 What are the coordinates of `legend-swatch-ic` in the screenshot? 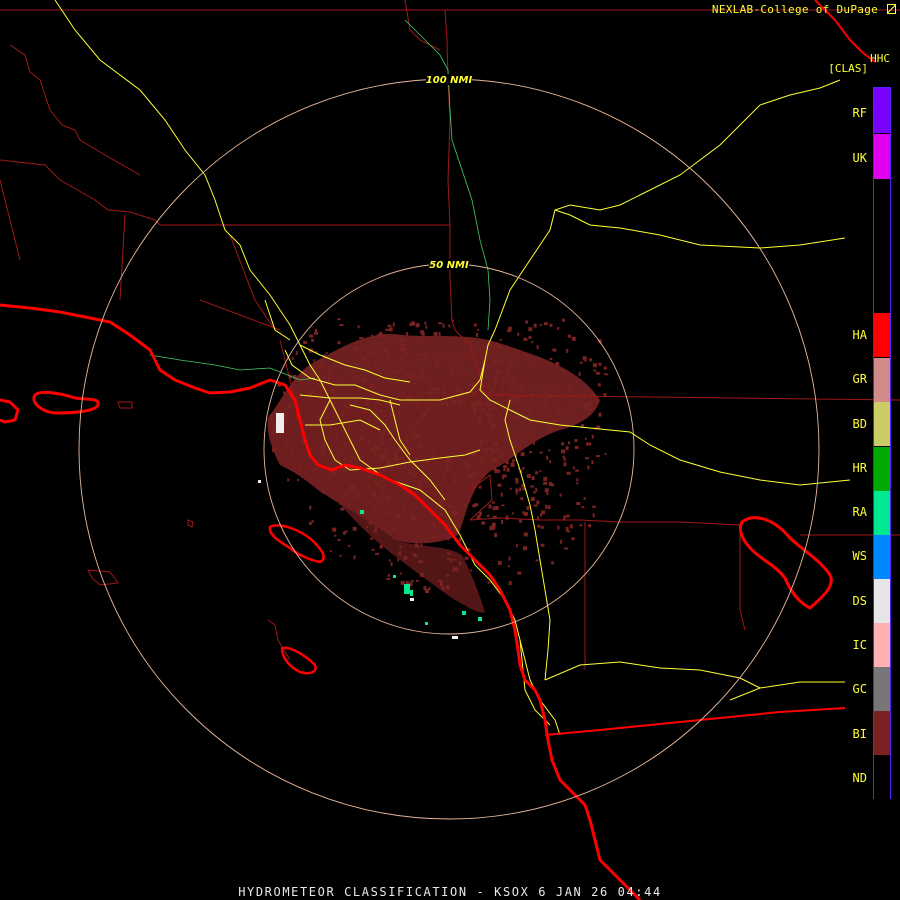 It's located at (882, 645).